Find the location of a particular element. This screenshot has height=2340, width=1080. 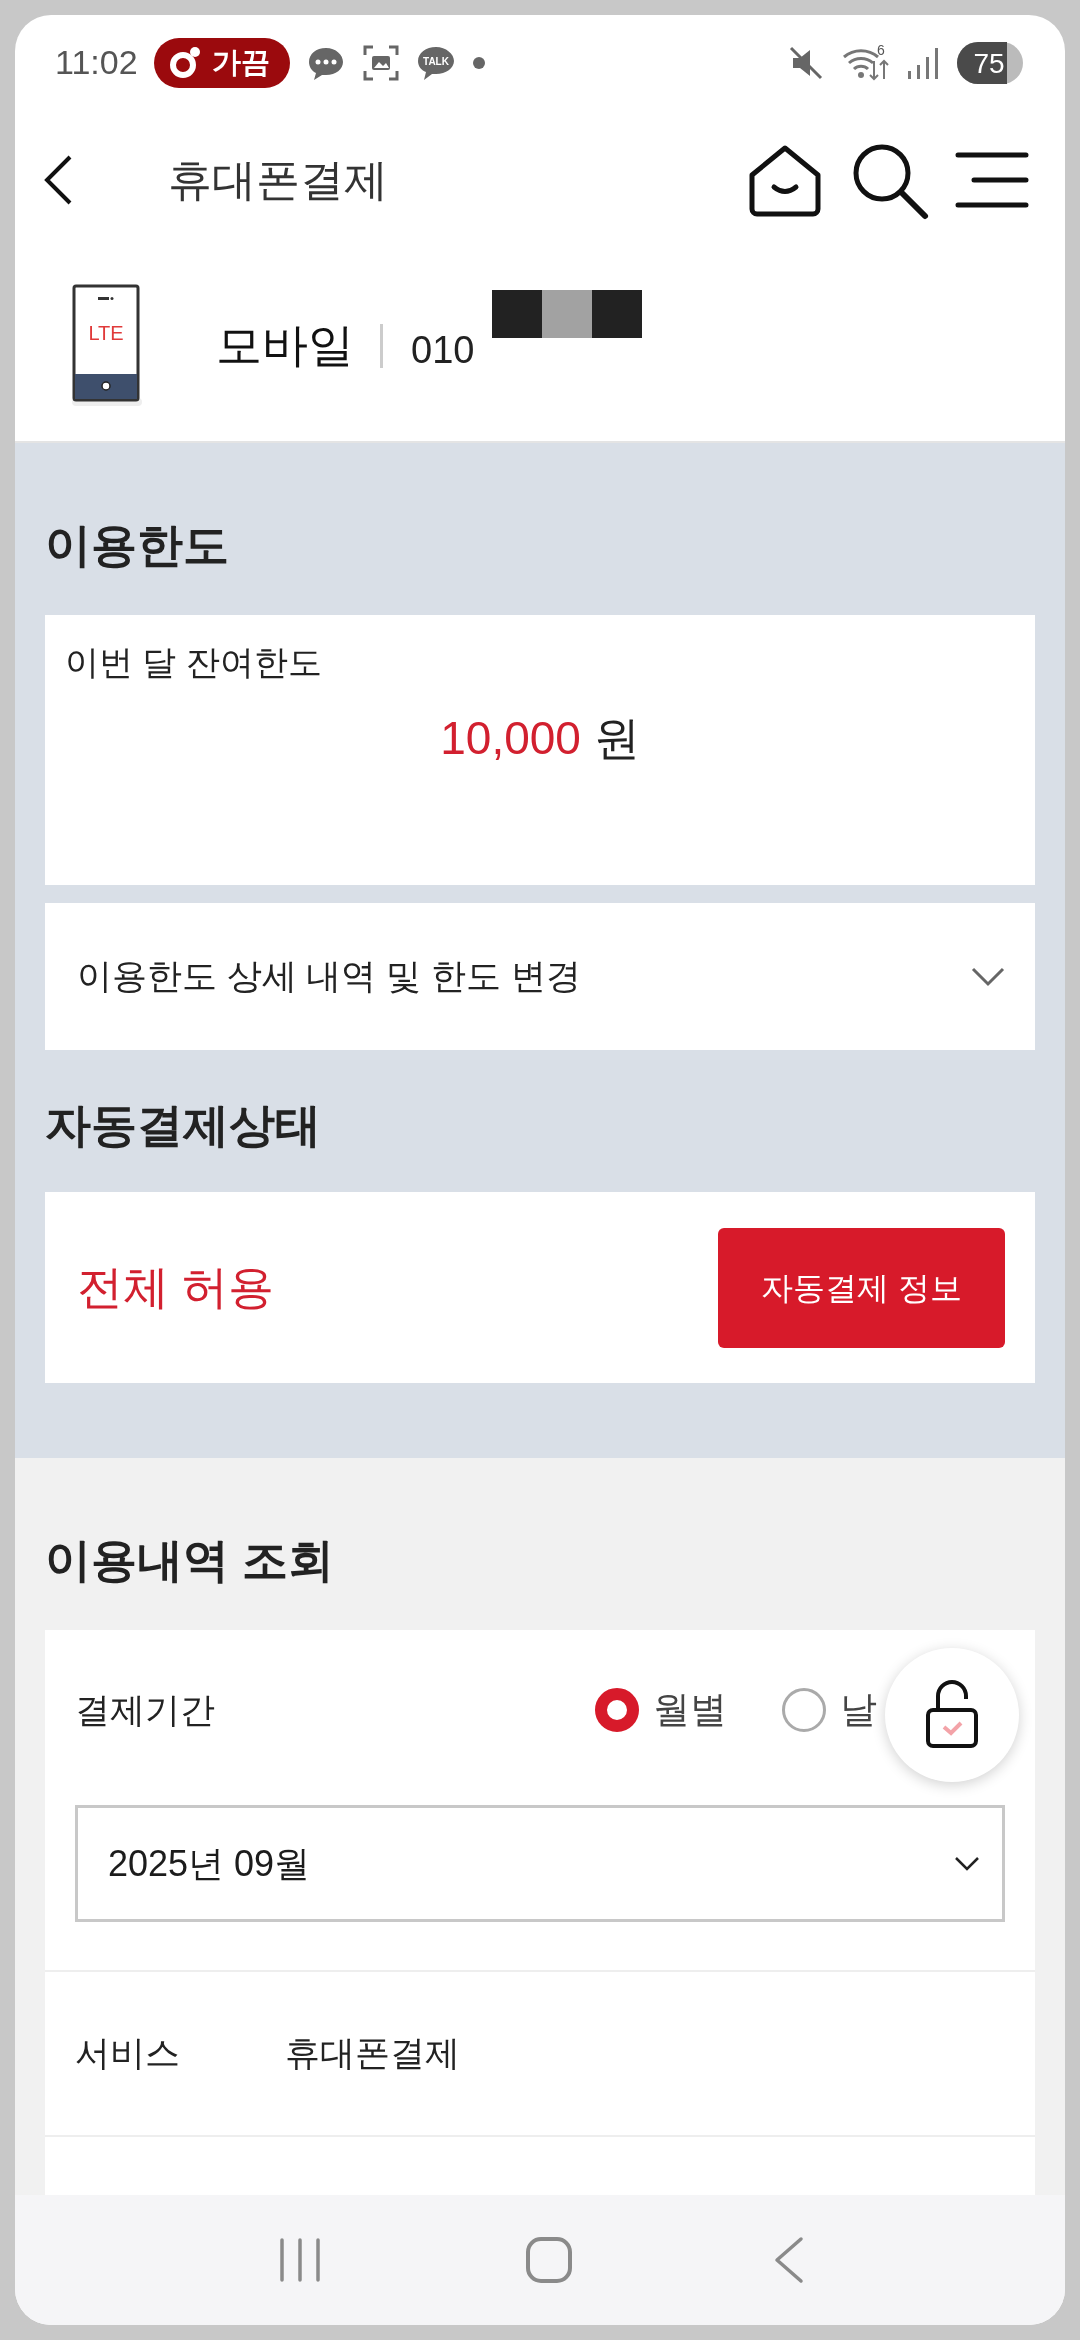

home-button-icon is located at coordinates (549, 2260).